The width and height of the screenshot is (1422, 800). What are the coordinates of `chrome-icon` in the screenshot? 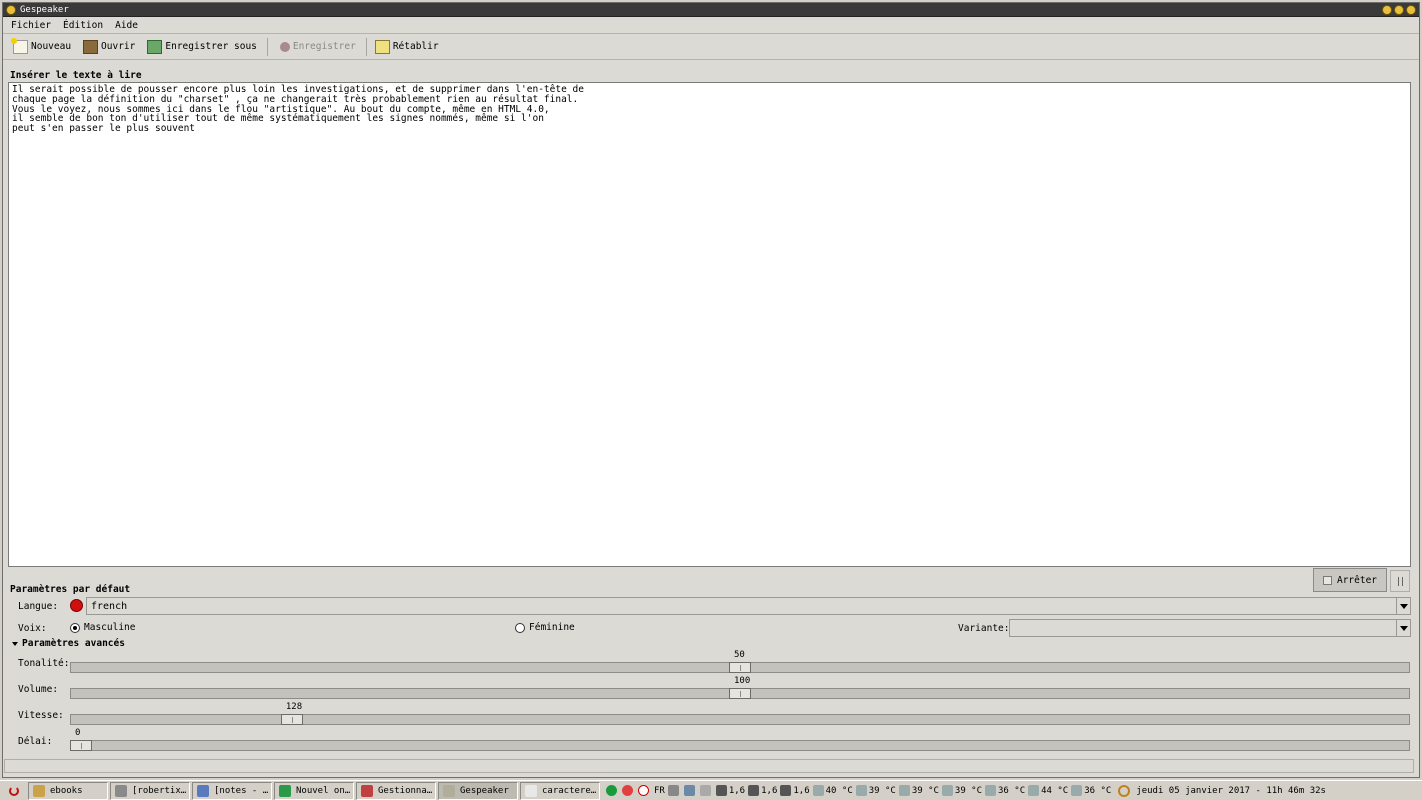 It's located at (627, 790).